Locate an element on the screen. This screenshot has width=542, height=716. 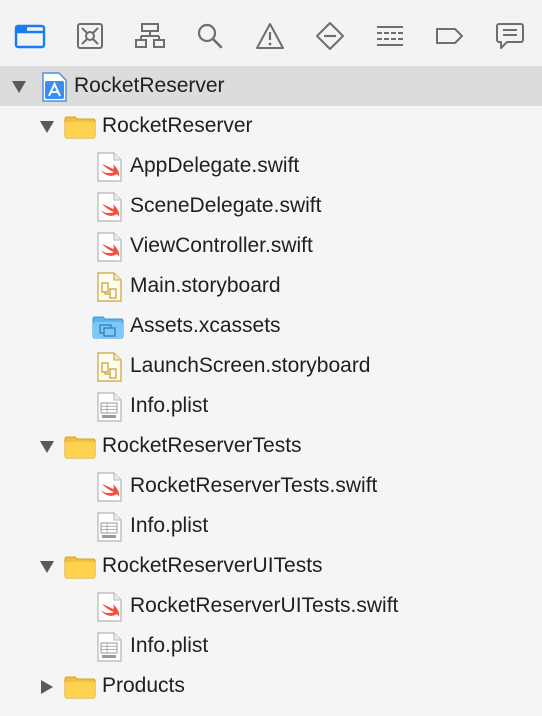
group-row-rocketreservertests: RocketReserverTests is located at coordinates (271, 446).